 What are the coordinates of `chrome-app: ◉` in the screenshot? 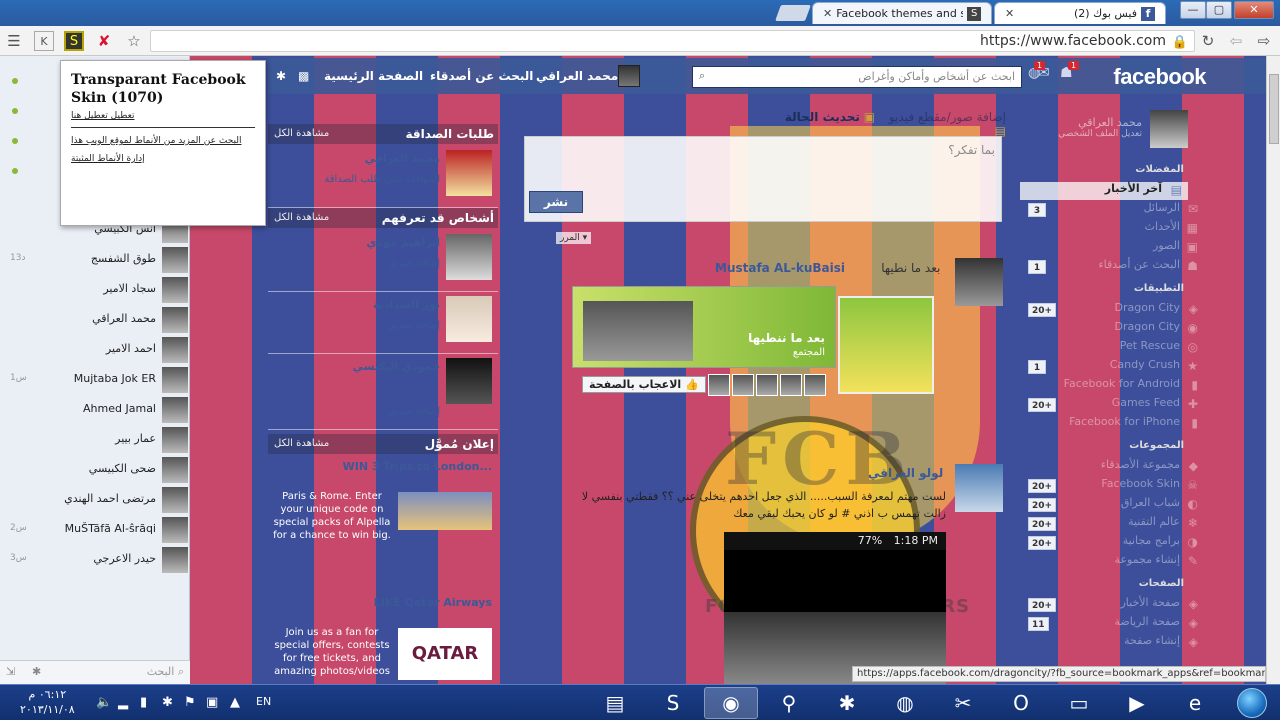 It's located at (731, 703).